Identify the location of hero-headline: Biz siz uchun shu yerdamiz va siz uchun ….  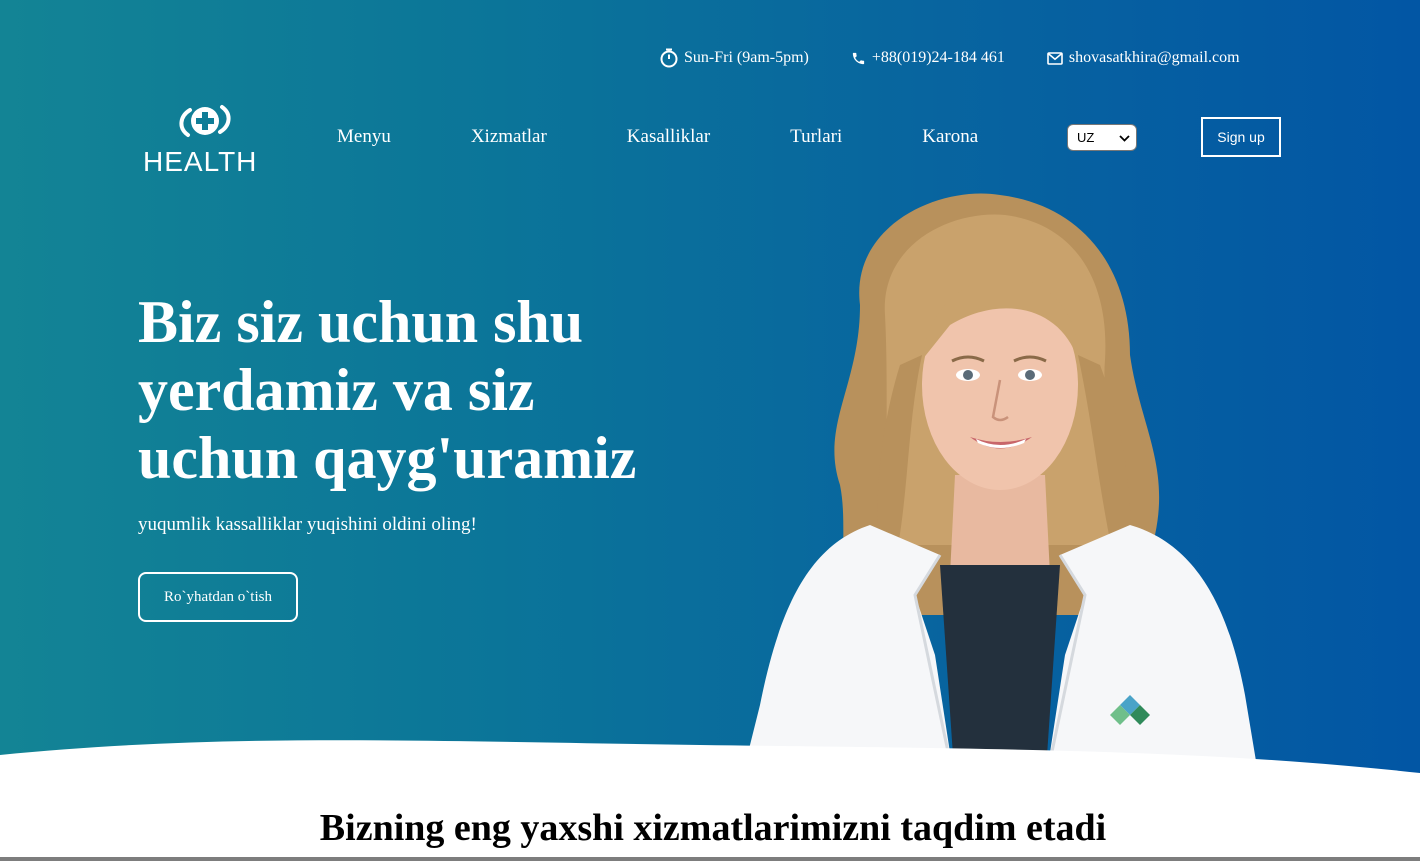
(387, 390).